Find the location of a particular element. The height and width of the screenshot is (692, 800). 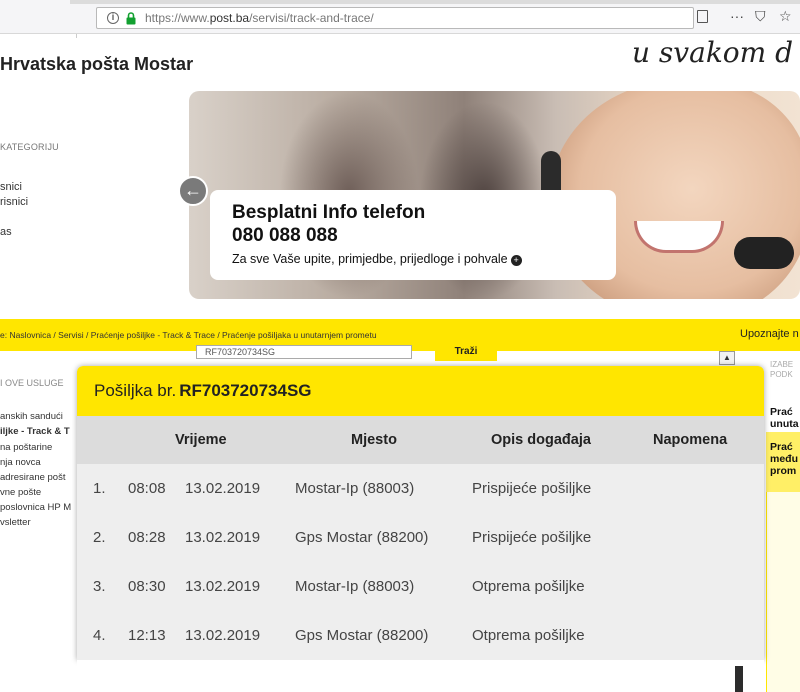

reader-view-icon is located at coordinates (702, 16).